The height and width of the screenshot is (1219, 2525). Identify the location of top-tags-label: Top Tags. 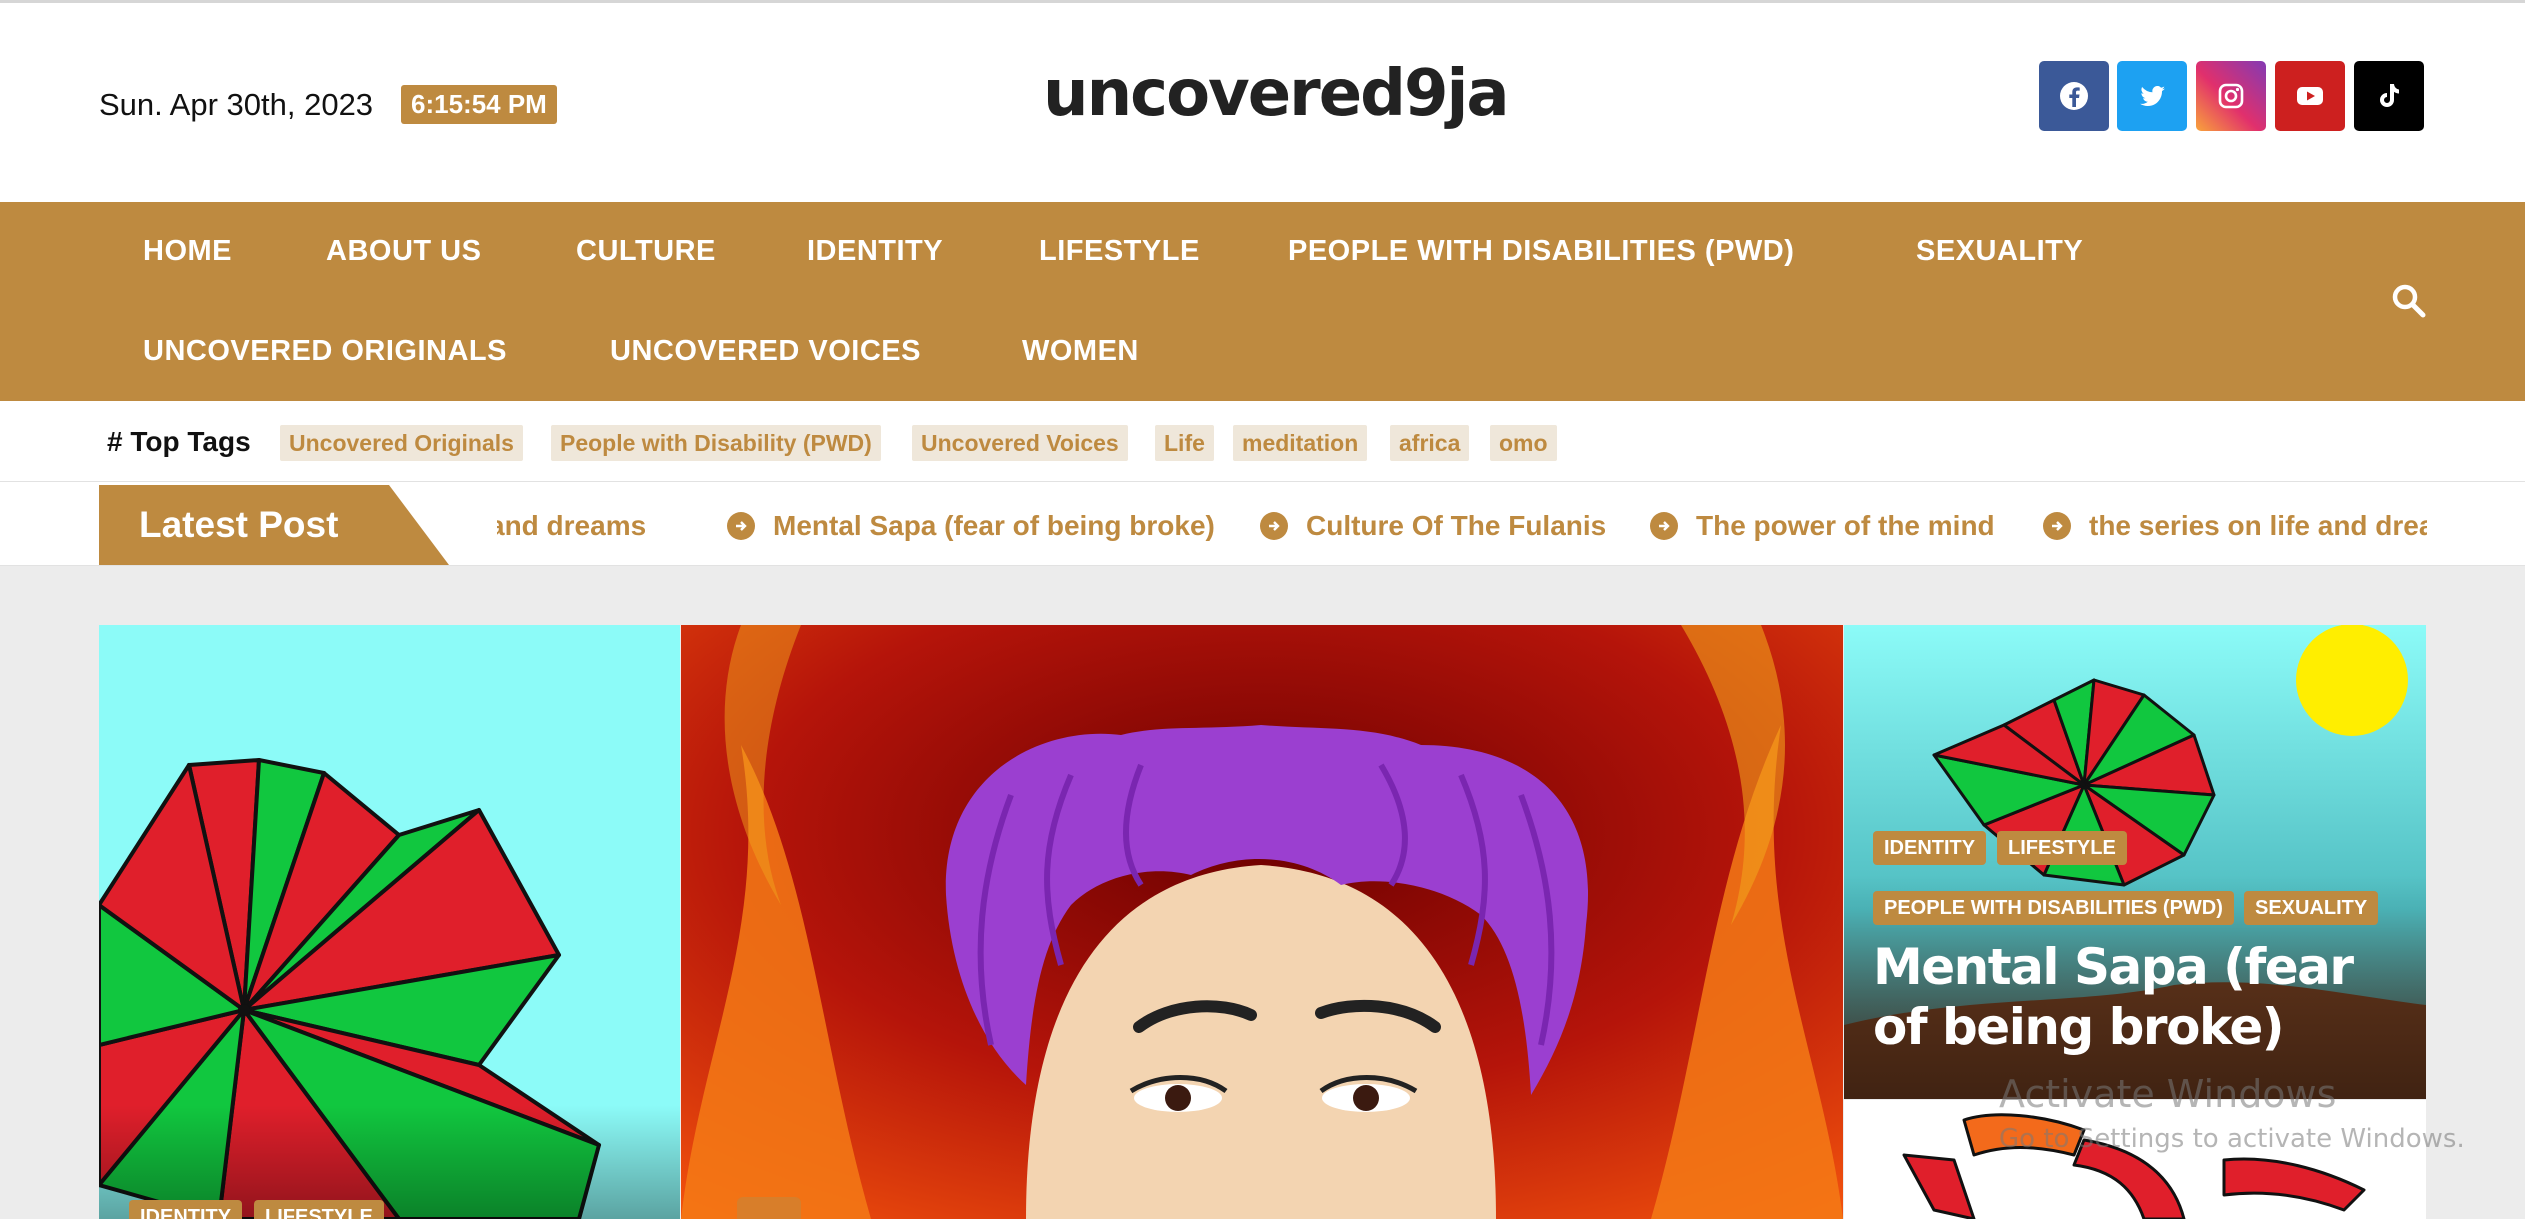
(190, 441).